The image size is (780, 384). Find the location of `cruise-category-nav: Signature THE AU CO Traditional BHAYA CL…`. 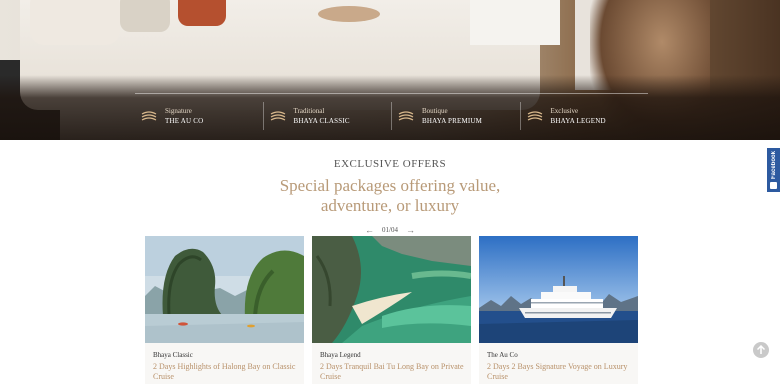

cruise-category-nav: Signature THE AU CO Traditional BHAYA CL… is located at coordinates (391, 116).